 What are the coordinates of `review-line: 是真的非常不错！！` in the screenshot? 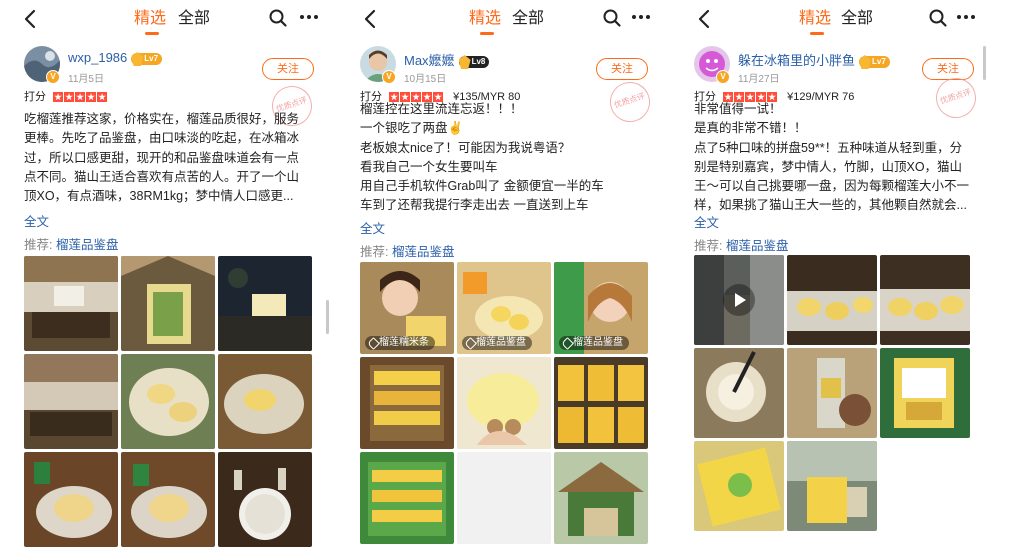 It's located at (750, 128).